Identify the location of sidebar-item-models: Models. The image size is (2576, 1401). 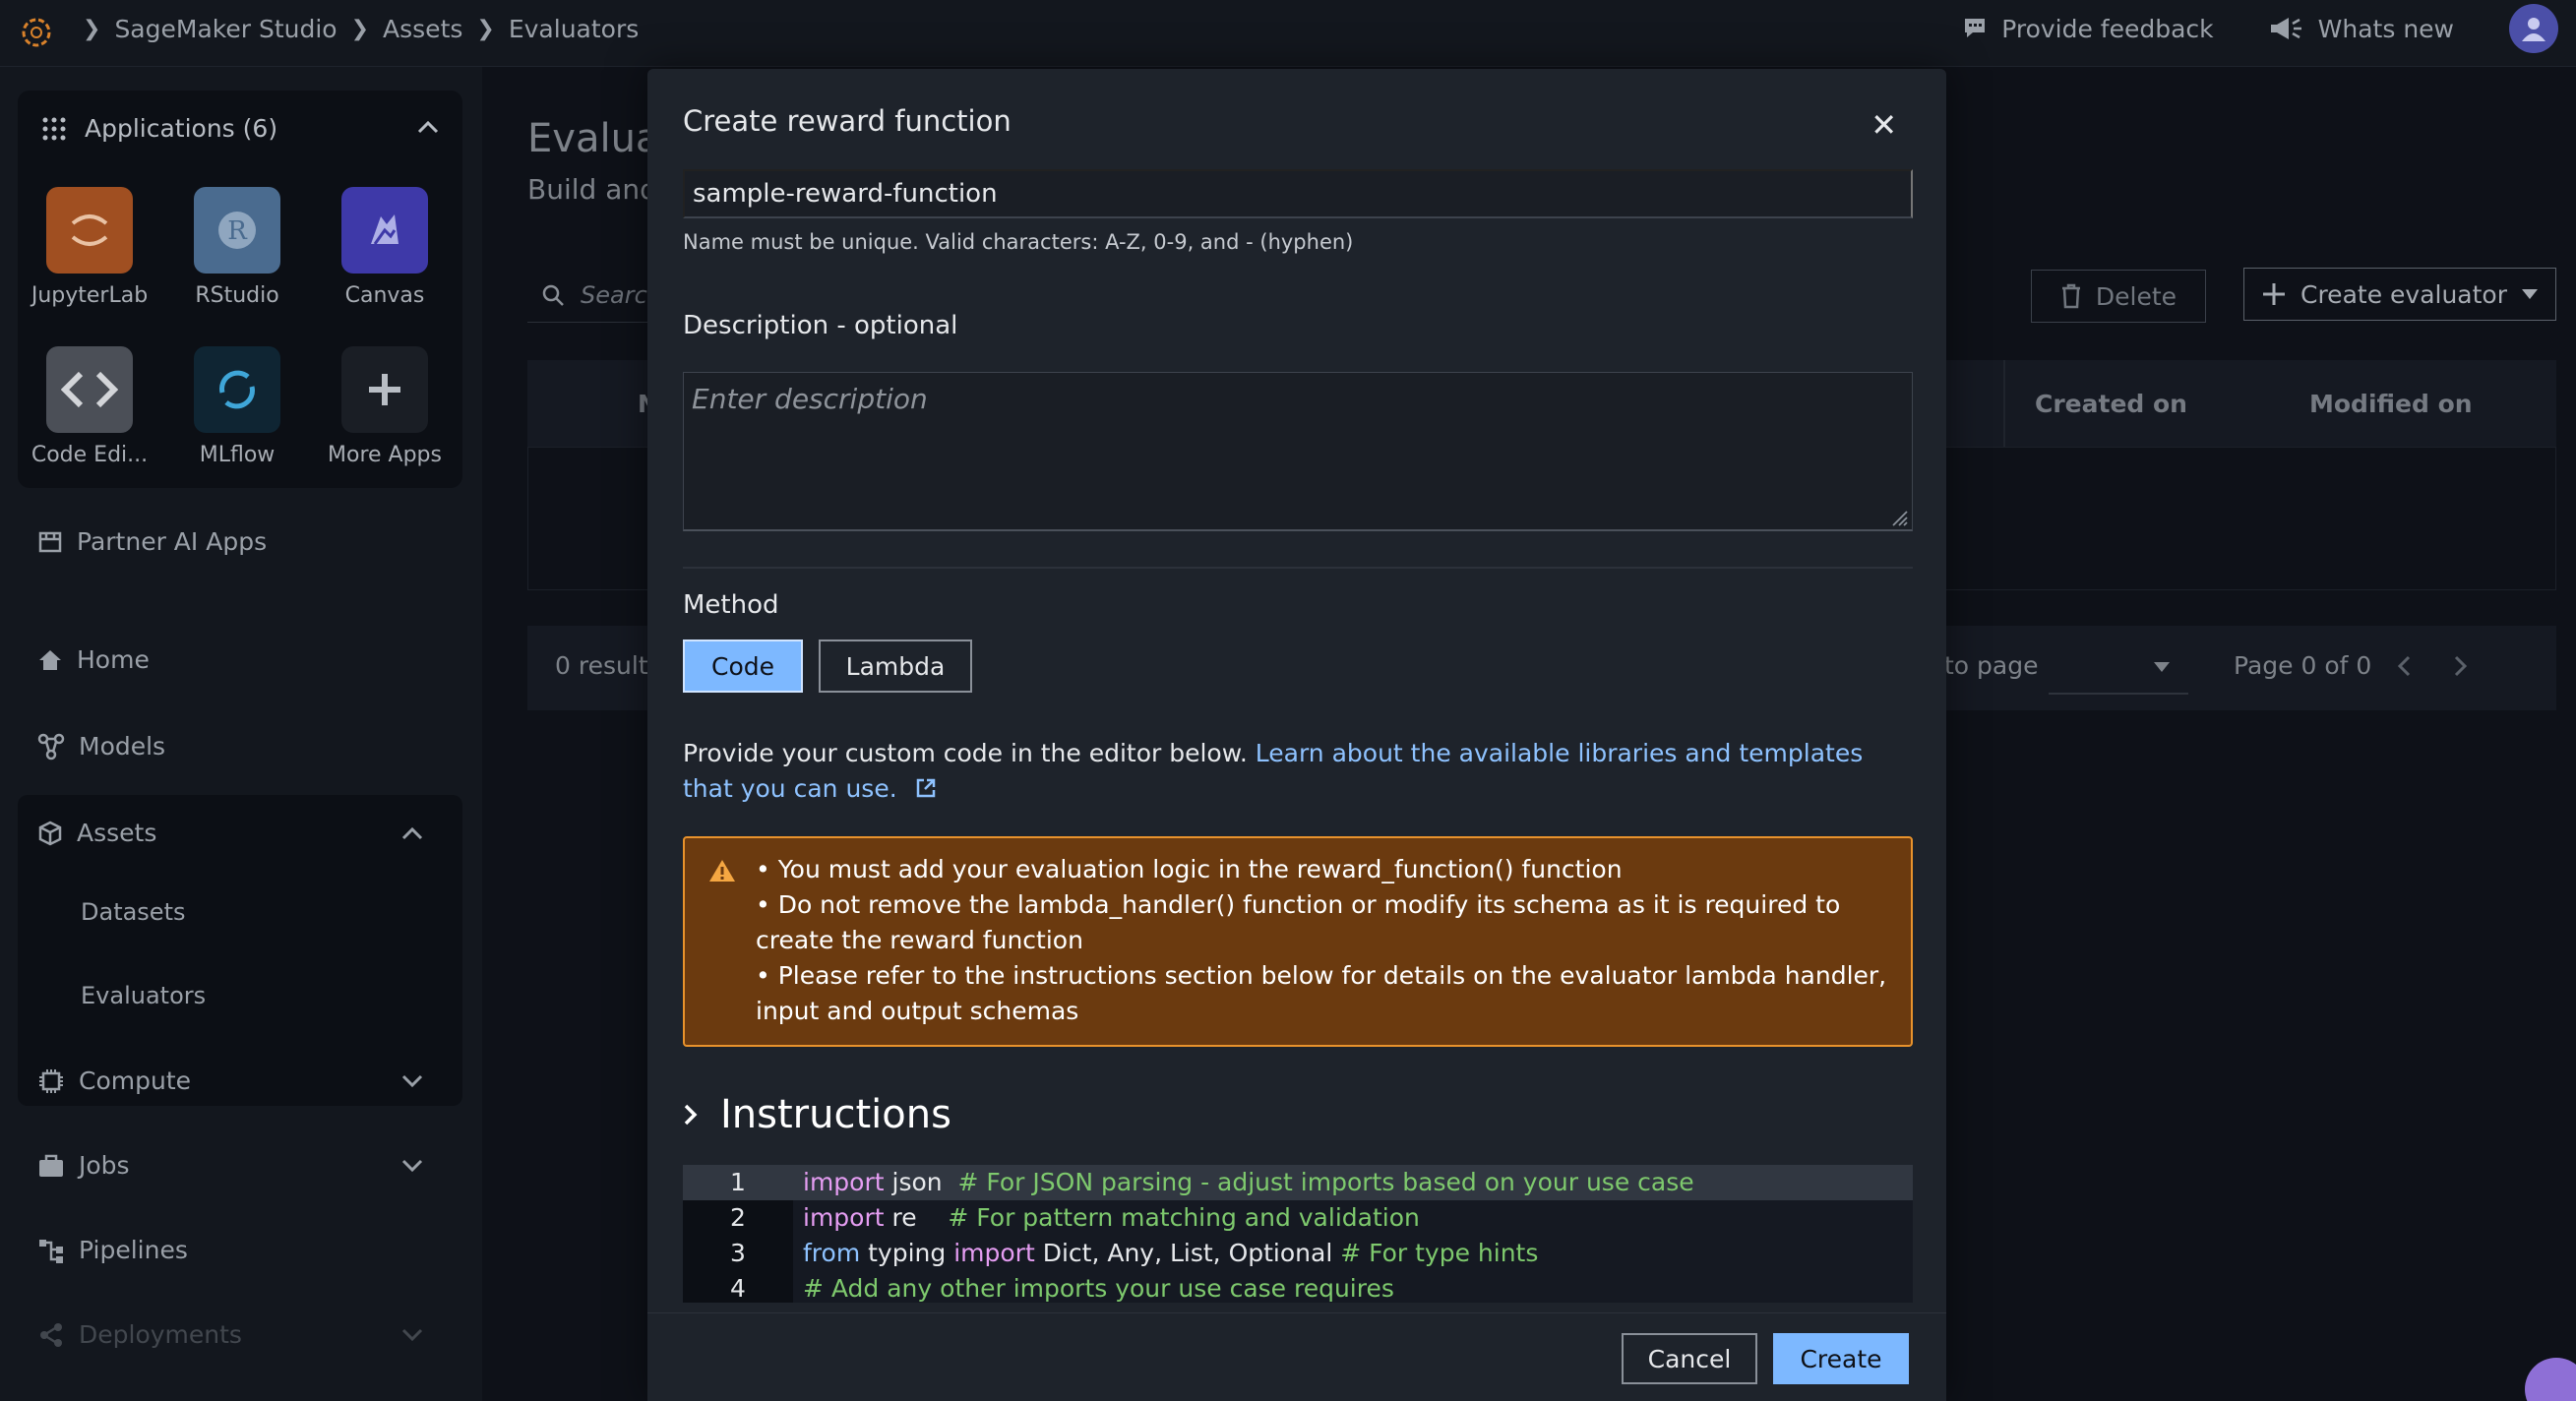
(101, 746).